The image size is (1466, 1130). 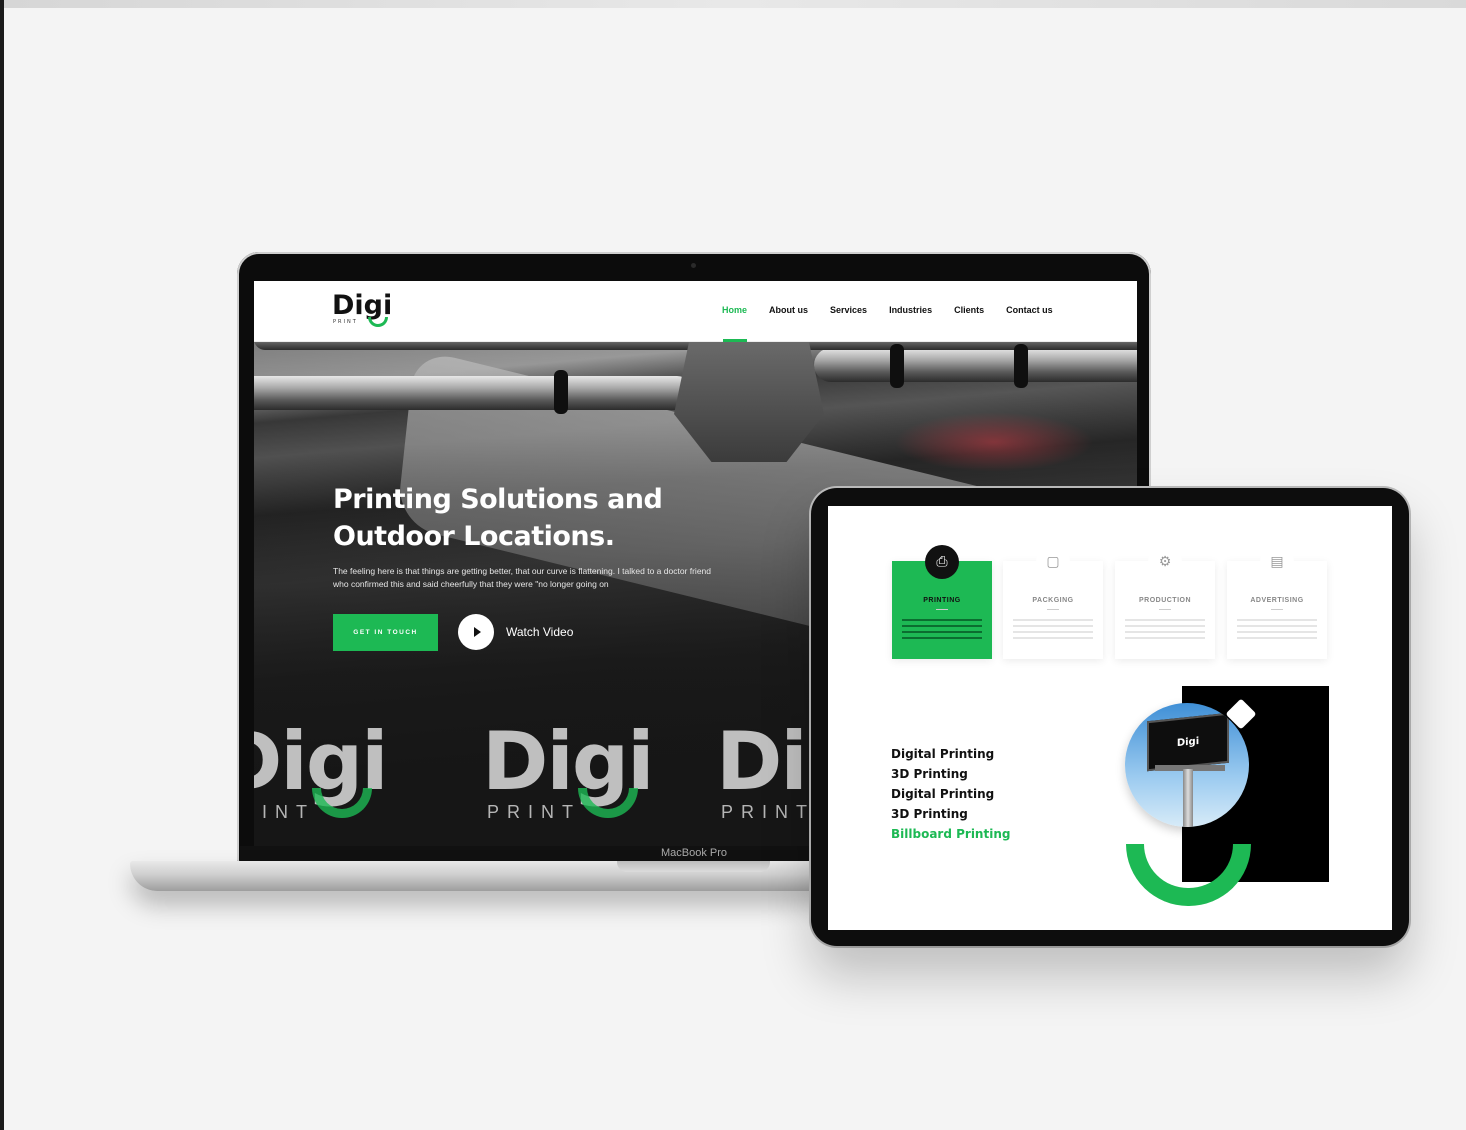 What do you see at coordinates (362, 305) in the screenshot?
I see `logo-text: Digi` at bounding box center [362, 305].